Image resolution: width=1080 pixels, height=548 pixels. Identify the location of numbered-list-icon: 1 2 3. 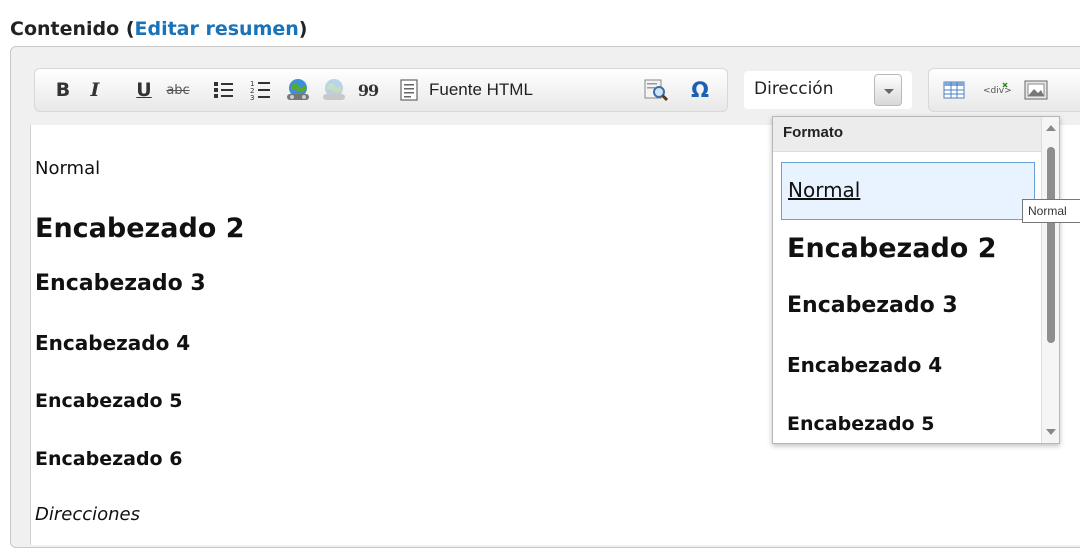
(260, 90).